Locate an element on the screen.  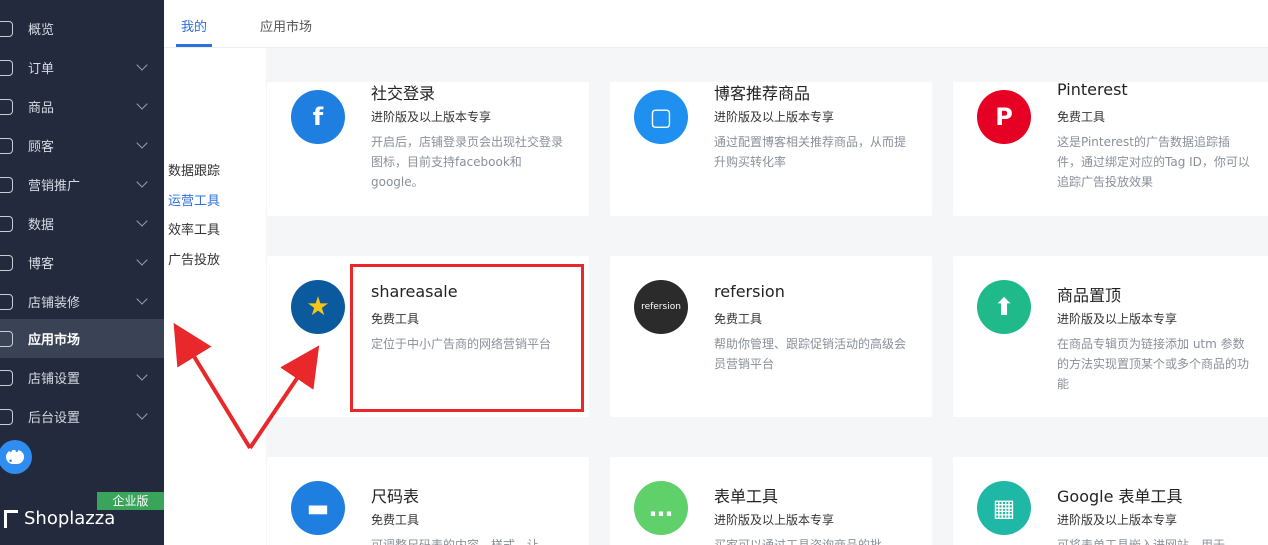
arrow-to-shareasale is located at coordinates (284, 397).